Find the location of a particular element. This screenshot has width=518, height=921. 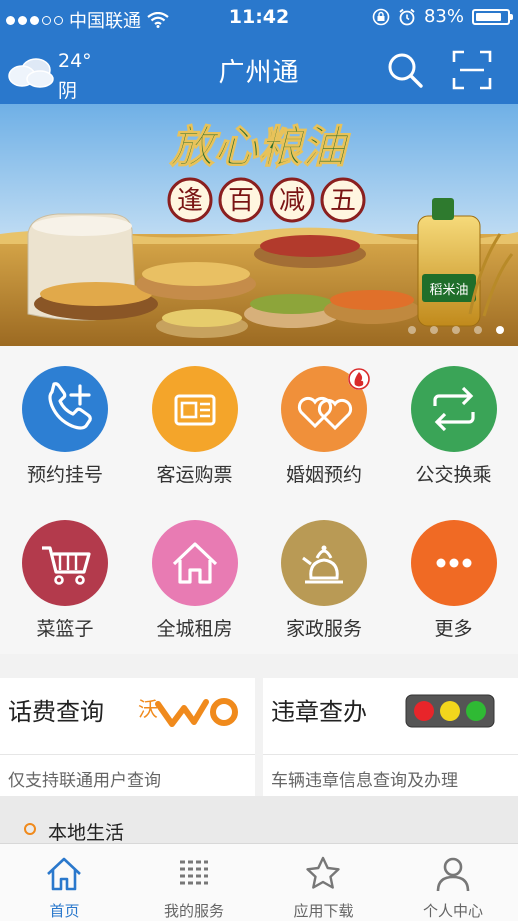

service-item: 公交换乘 is located at coordinates (453, 421).